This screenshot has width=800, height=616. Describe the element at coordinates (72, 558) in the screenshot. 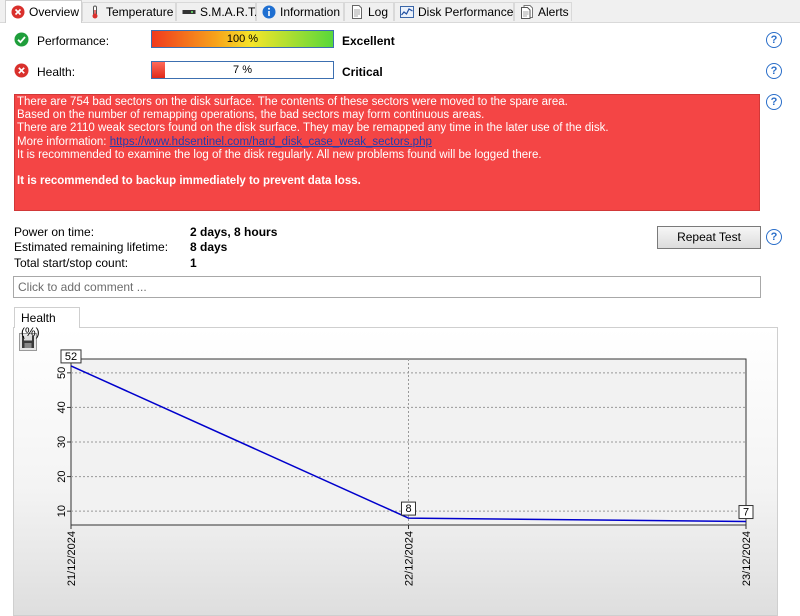

I see `x-tick-label: 21/12/2024` at that location.